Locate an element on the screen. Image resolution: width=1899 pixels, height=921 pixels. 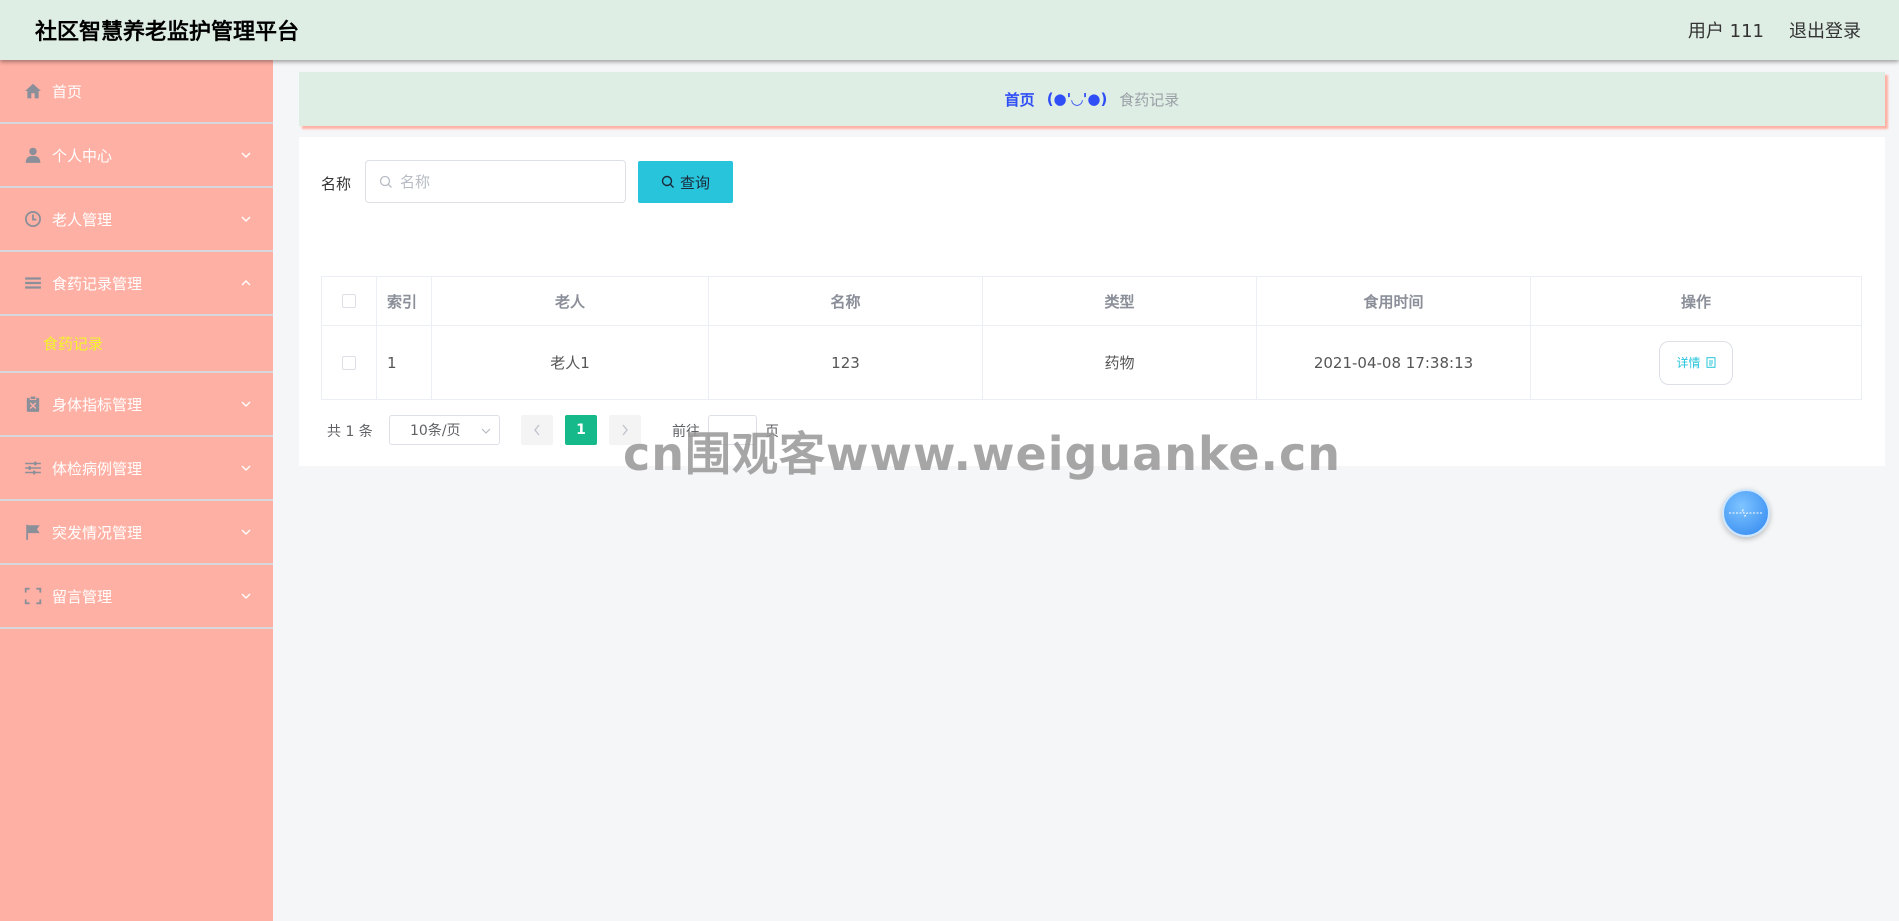
sidebar-item-label: 食药记录管理 is located at coordinates (97, 283).